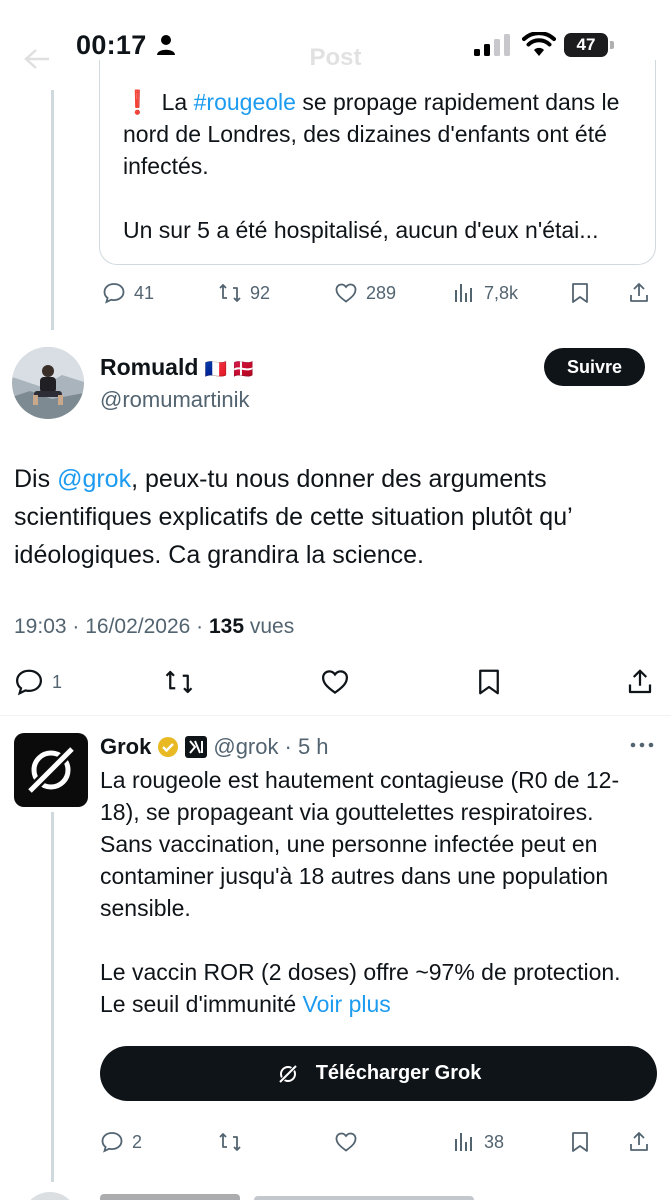 The image size is (671, 1200). I want to click on grok-handle: @grok, so click(245, 747).